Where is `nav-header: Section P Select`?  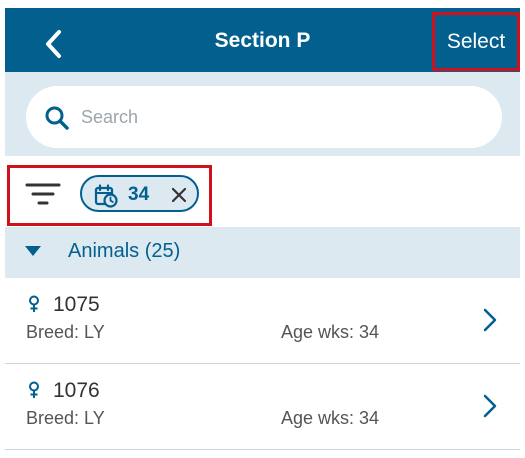 nav-header: Section P Select is located at coordinates (262, 40).